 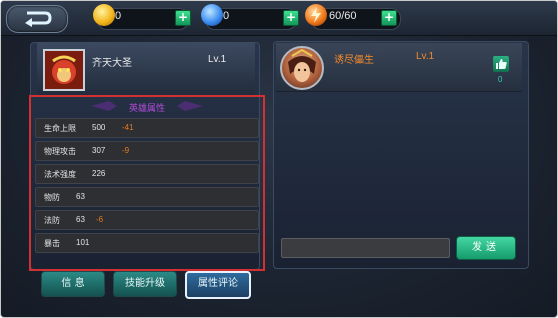 What do you see at coordinates (52, 197) in the screenshot?
I see `stat-label: 物防` at bounding box center [52, 197].